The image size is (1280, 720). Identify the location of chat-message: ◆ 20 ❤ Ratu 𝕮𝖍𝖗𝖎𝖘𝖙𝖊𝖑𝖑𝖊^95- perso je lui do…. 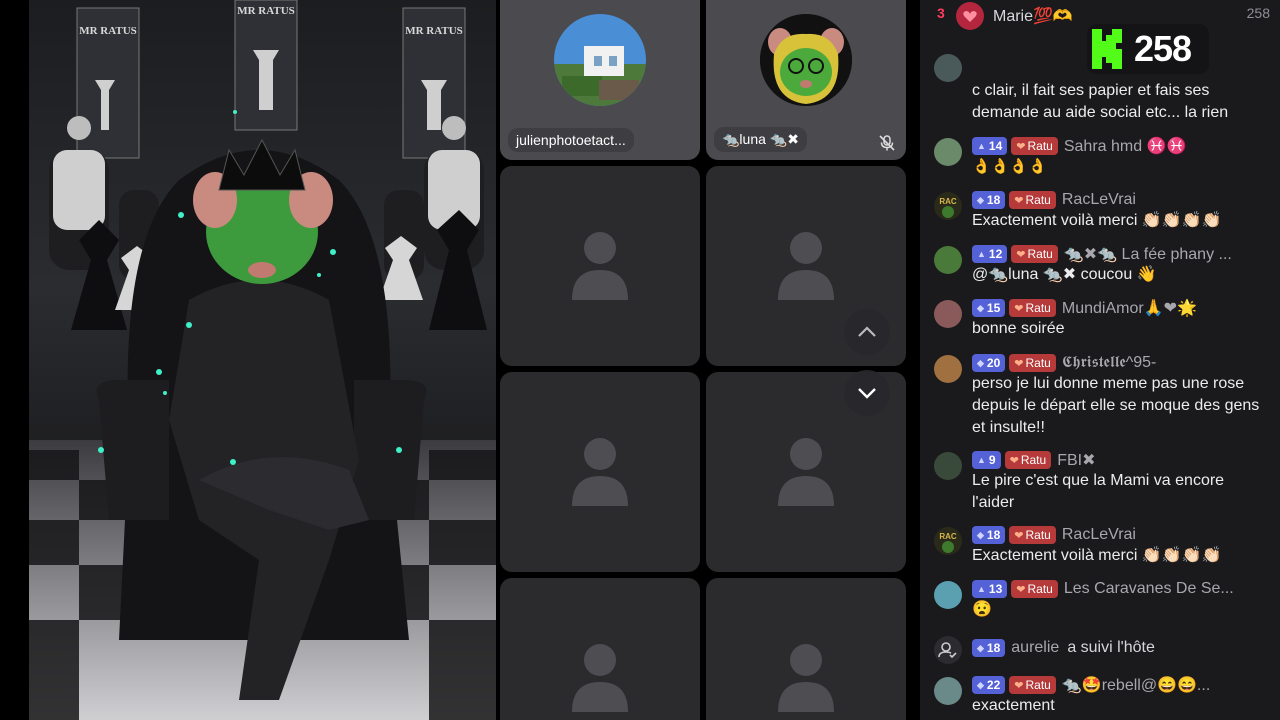
(1100, 398).